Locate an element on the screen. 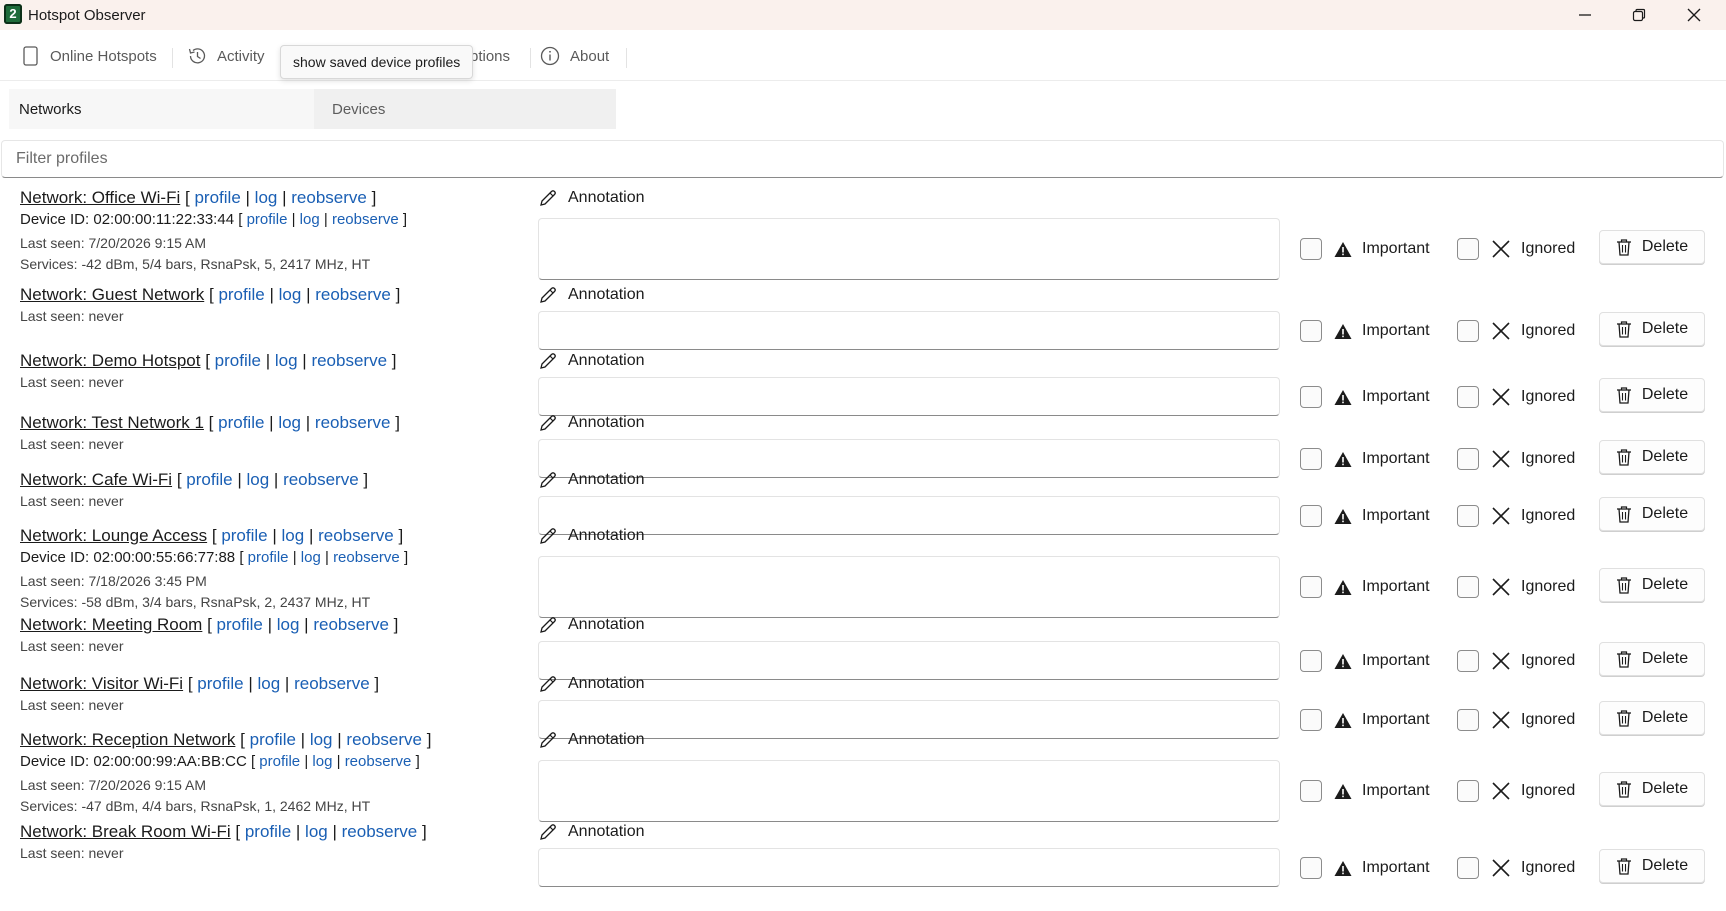 Image resolution: width=1726 pixels, height=911 pixels. network-name-link: Network: Cafe Wi-Fi is located at coordinates (96, 479).